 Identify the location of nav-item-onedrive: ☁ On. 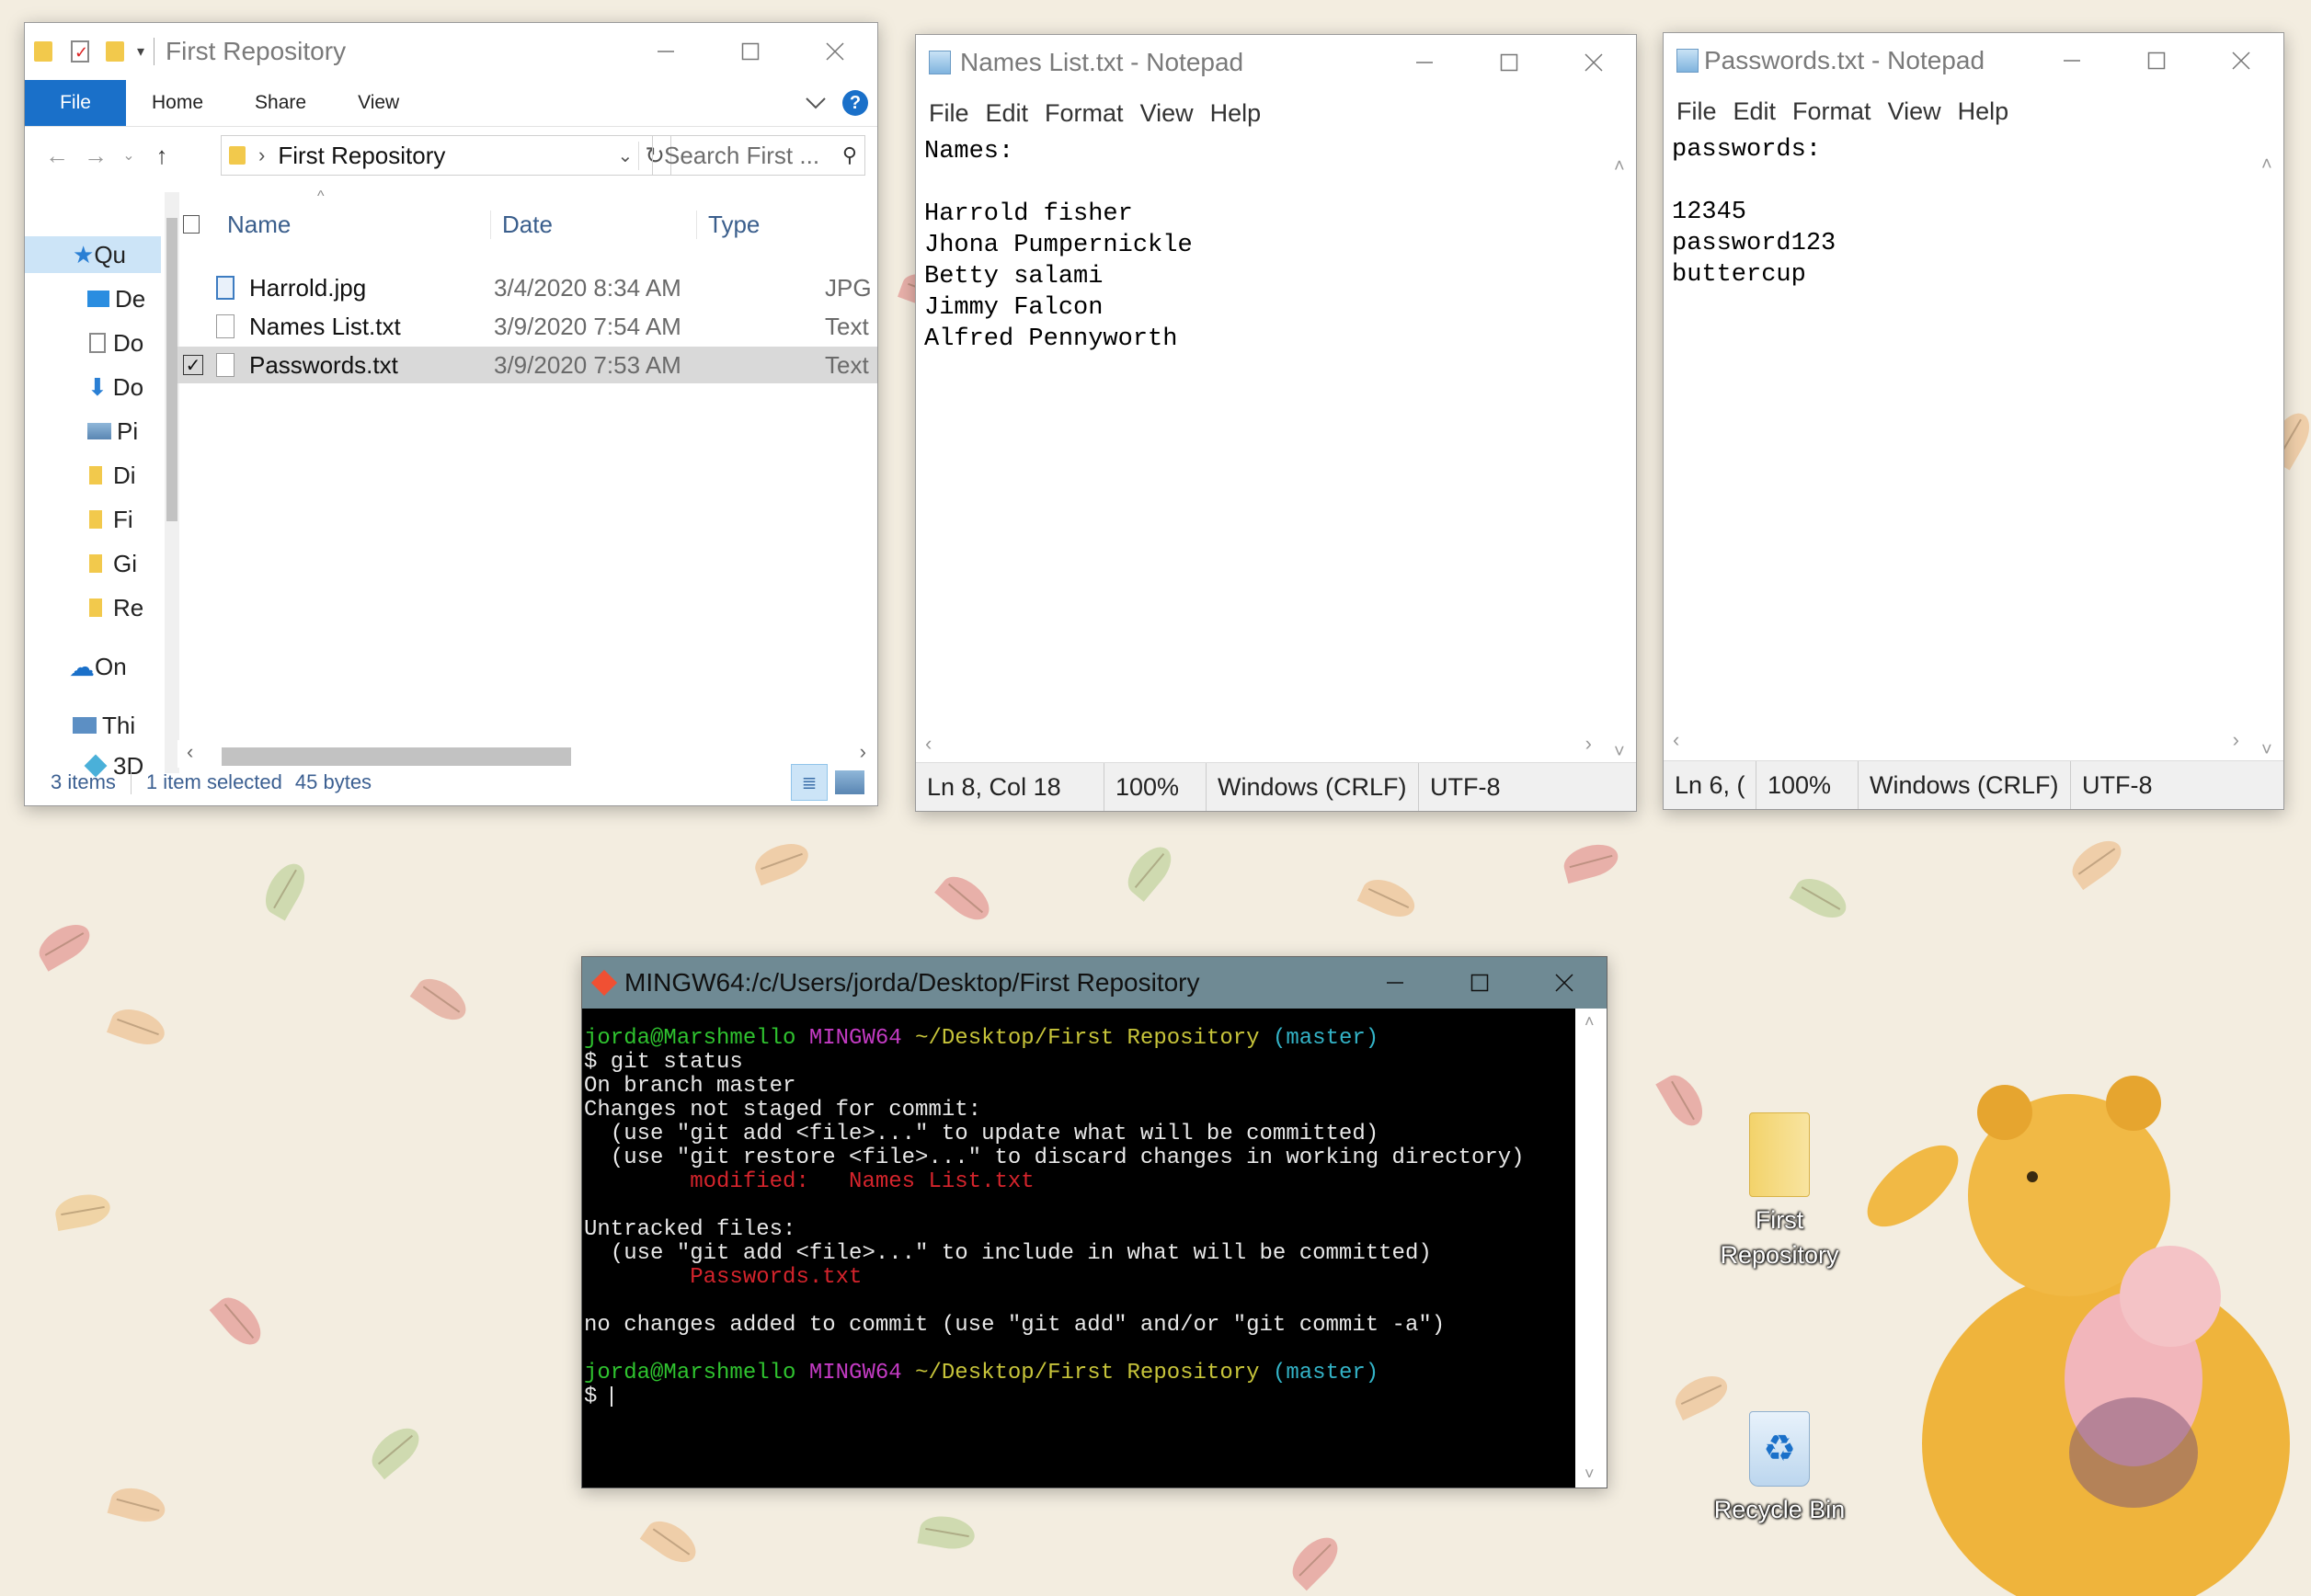
(76, 666).